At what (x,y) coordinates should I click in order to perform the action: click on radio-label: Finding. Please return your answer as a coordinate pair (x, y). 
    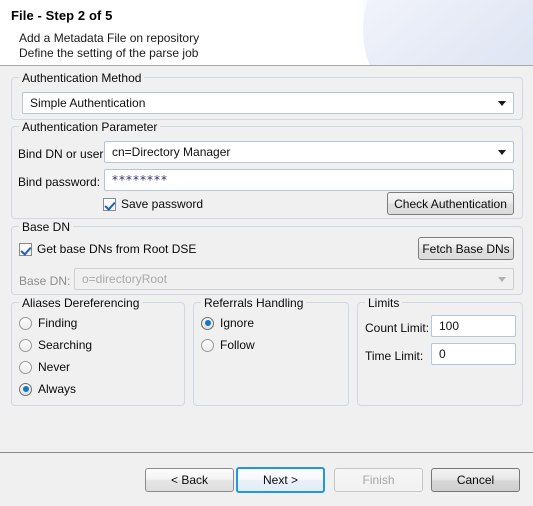
    Looking at the image, I should click on (58, 323).